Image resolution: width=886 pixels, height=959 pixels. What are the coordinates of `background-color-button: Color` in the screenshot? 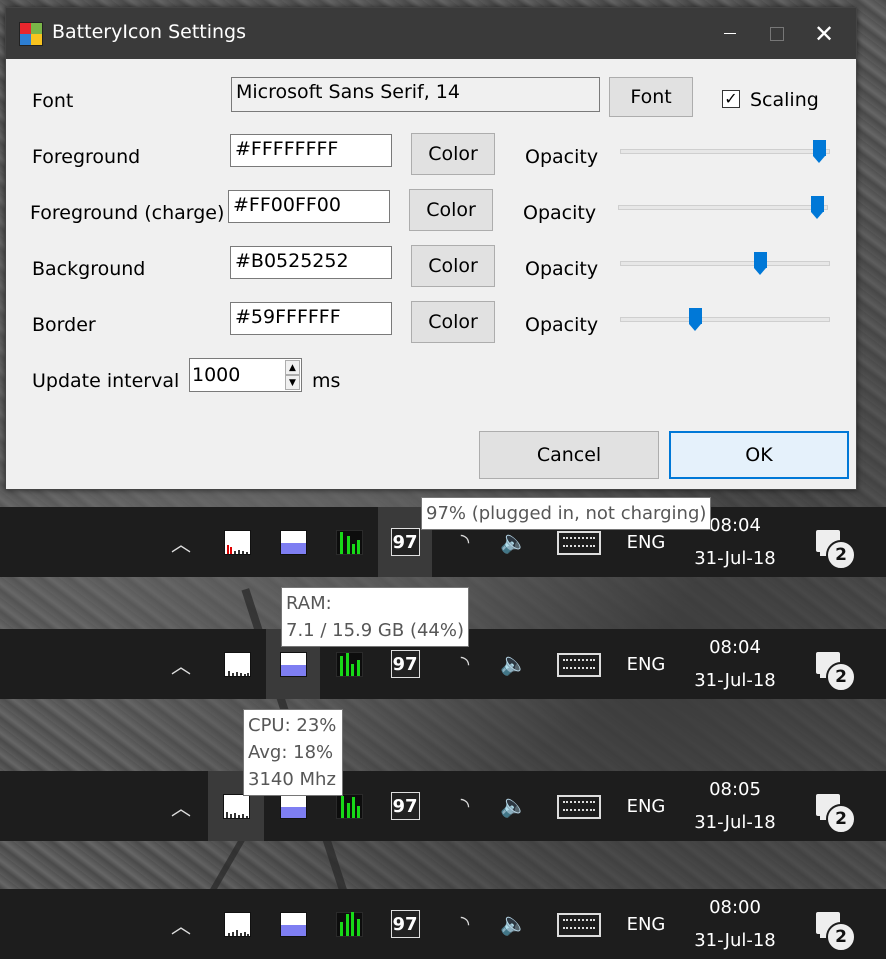 It's located at (453, 266).